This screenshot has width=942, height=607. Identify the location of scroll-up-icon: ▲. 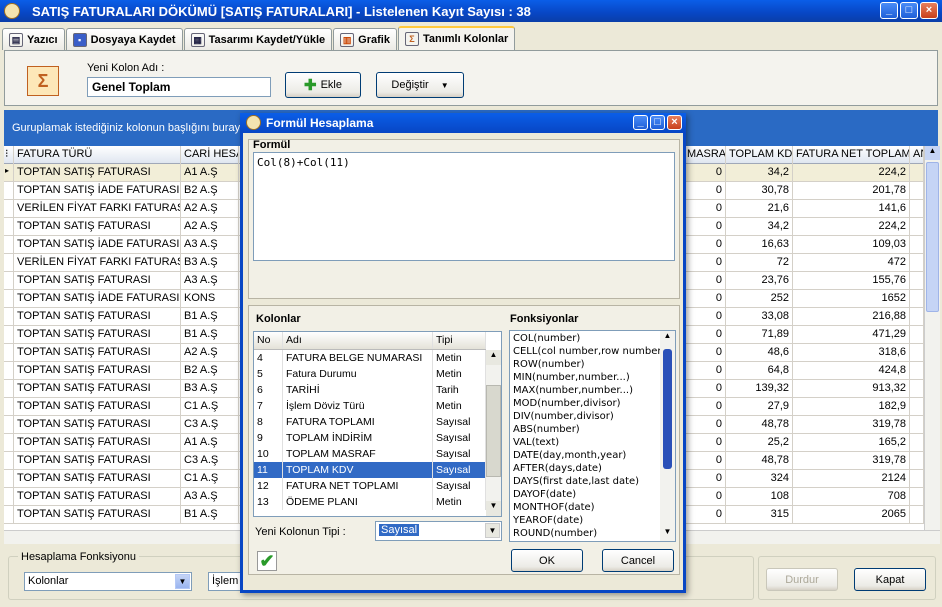
(493, 357).